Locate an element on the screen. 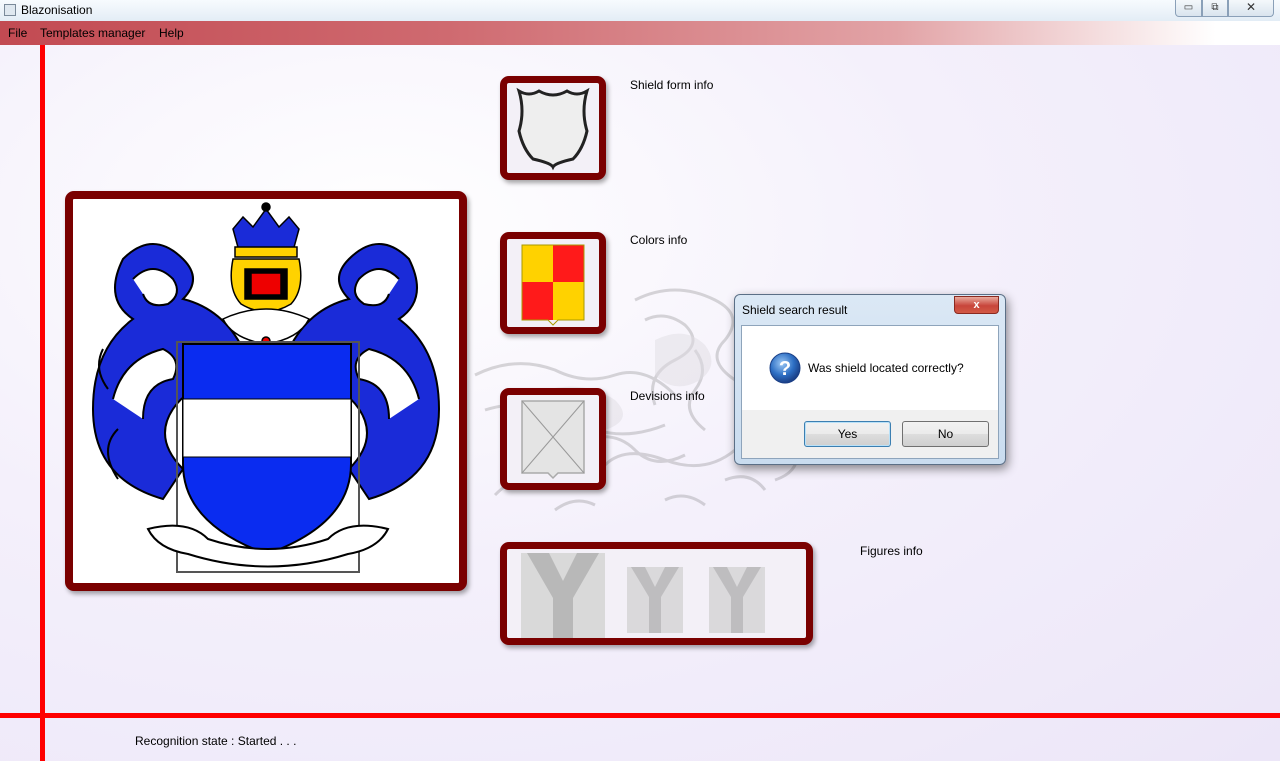 The image size is (1280, 761). yes-button: Yes is located at coordinates (847, 434).